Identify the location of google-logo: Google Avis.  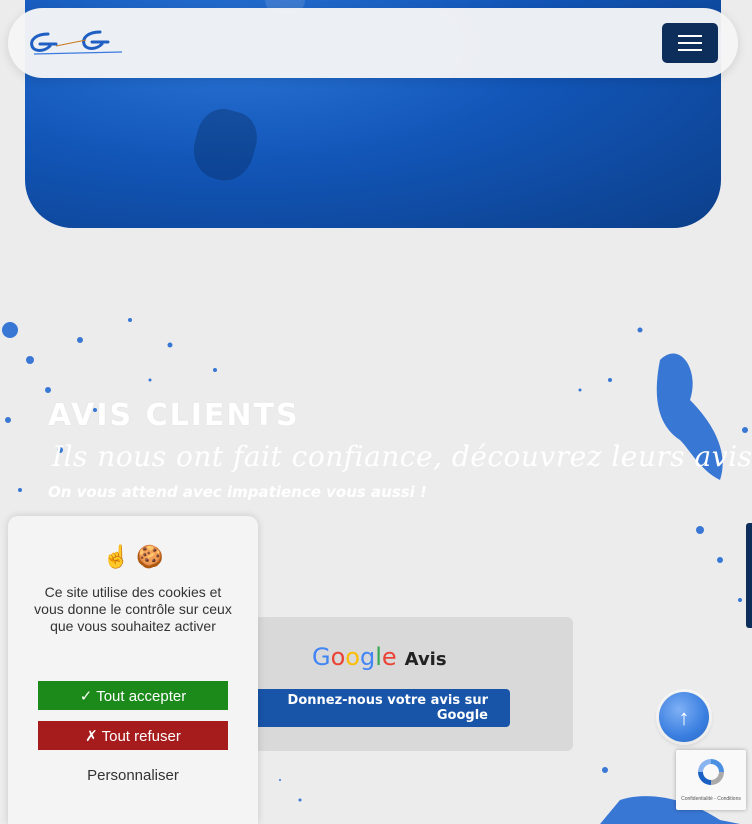
(379, 658).